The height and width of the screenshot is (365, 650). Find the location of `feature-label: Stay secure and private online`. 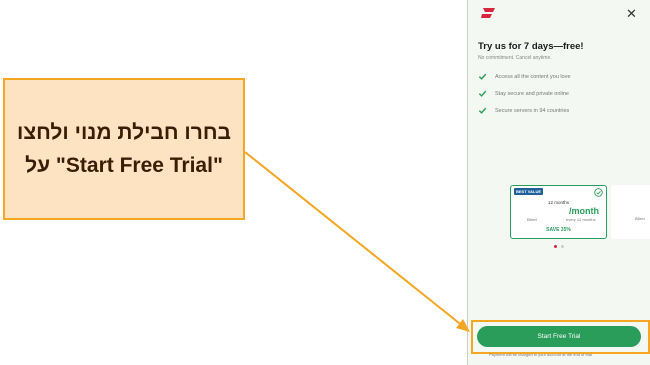

feature-label: Stay secure and private online is located at coordinates (532, 93).